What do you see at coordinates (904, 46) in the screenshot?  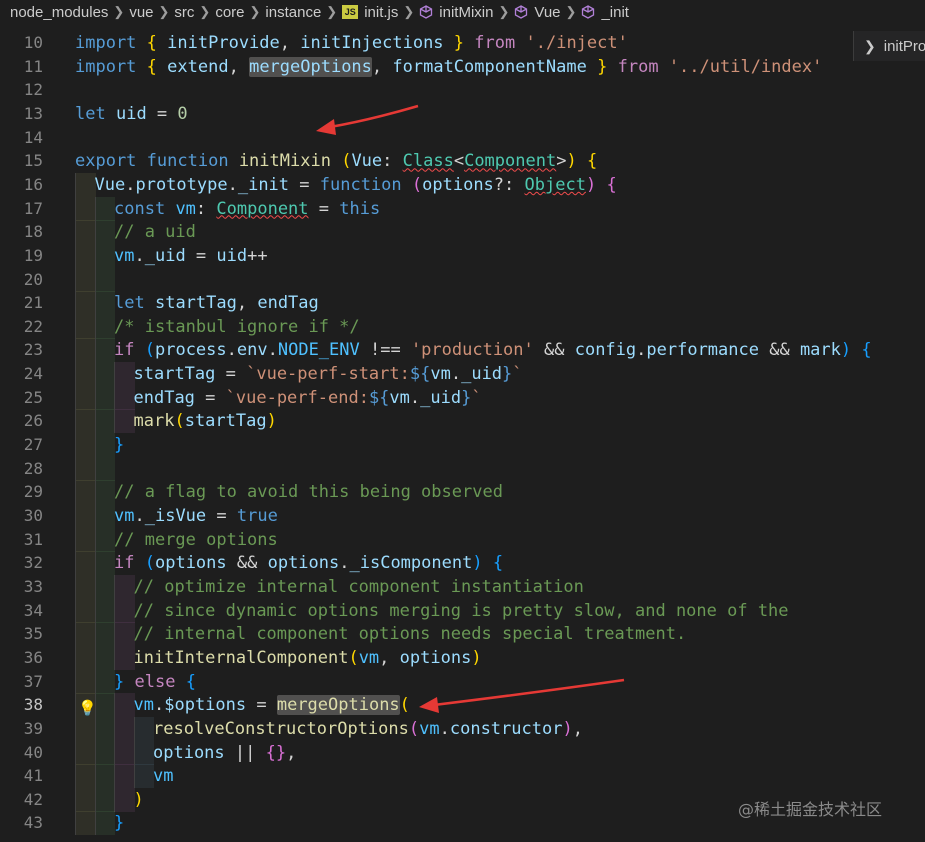 I see `outline-label: initProvide` at bounding box center [904, 46].